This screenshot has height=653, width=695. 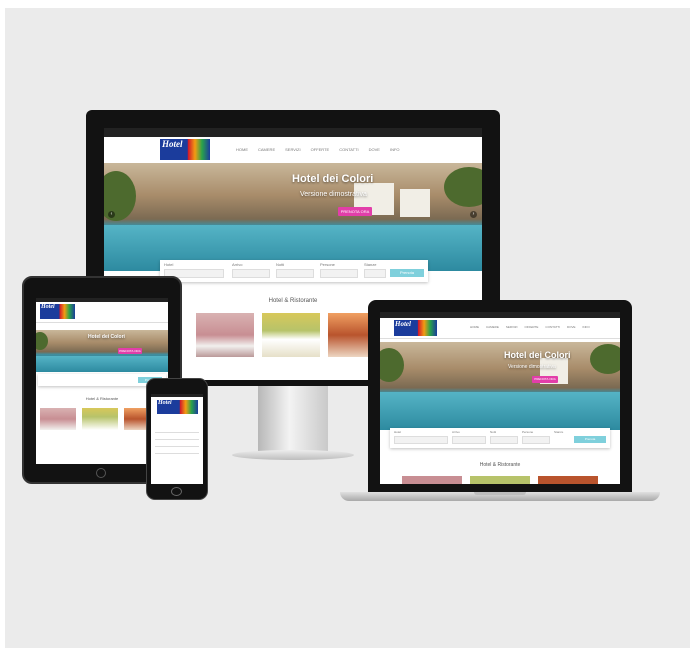 What do you see at coordinates (111, 214) in the screenshot?
I see `slider-prev-arrow: ‹` at bounding box center [111, 214].